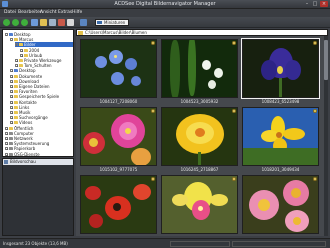 The image size is (330, 248). I want to click on address-bar: C:\Users\Marcus\Bilder\Blumen, so click(202, 32).